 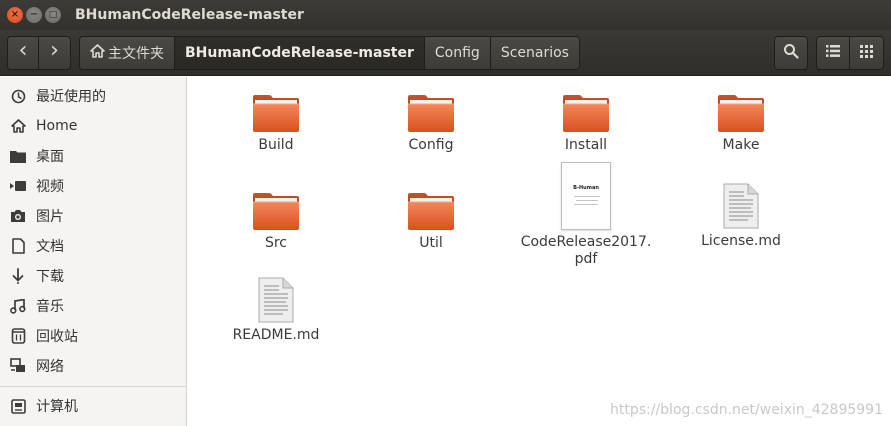 I want to click on sidebar-item-desktop: 桌面, so click(x=93, y=156).